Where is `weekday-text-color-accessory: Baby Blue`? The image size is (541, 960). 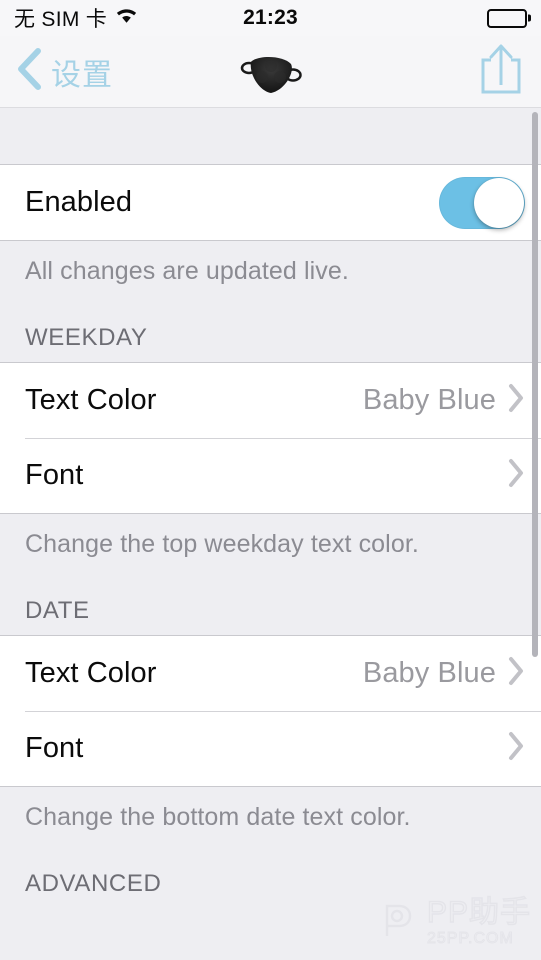 weekday-text-color-accessory: Baby Blue is located at coordinates (444, 400).